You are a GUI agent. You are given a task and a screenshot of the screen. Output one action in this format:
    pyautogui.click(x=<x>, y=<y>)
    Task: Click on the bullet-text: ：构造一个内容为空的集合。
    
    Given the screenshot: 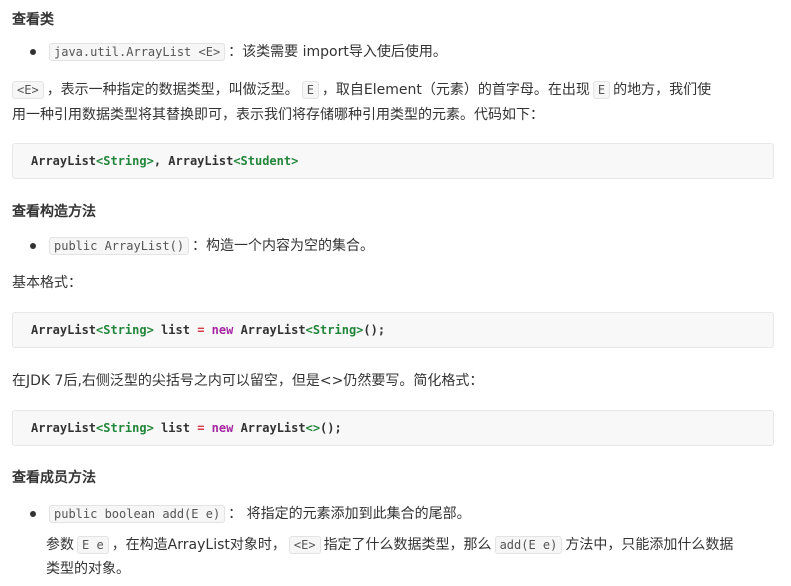 What is the action you would take?
    pyautogui.click(x=283, y=246)
    